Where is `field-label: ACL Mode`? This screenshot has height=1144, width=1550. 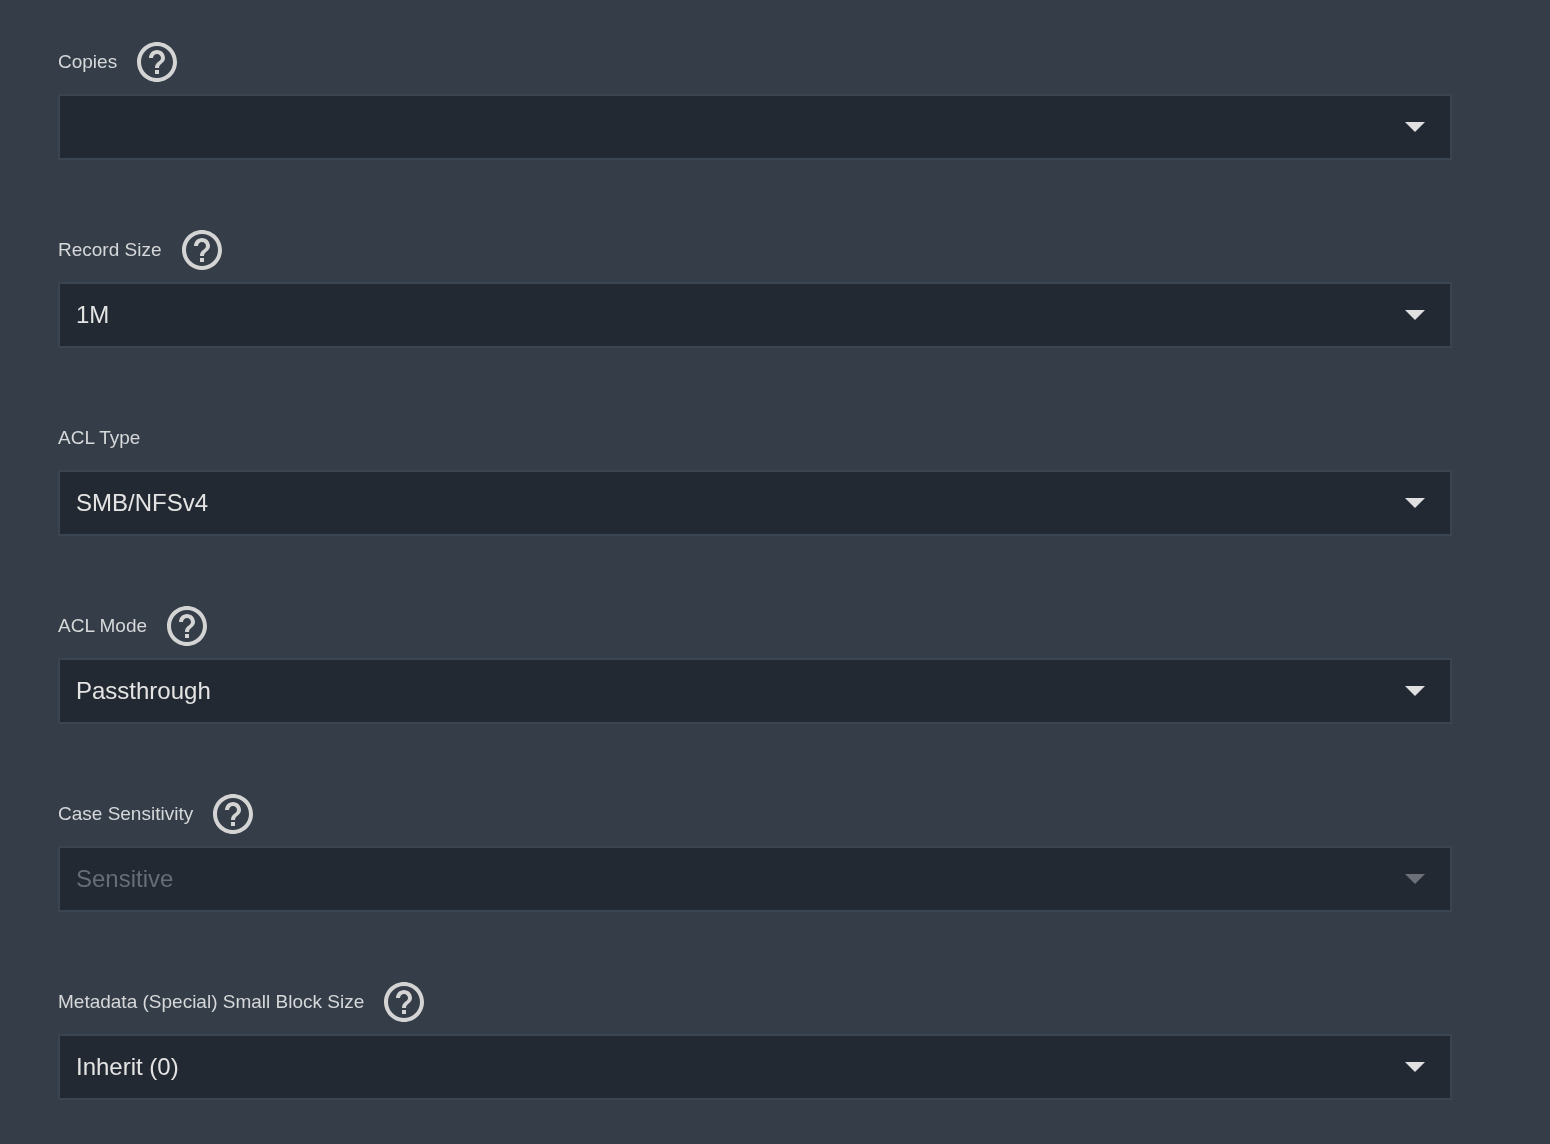 field-label: ACL Mode is located at coordinates (103, 626).